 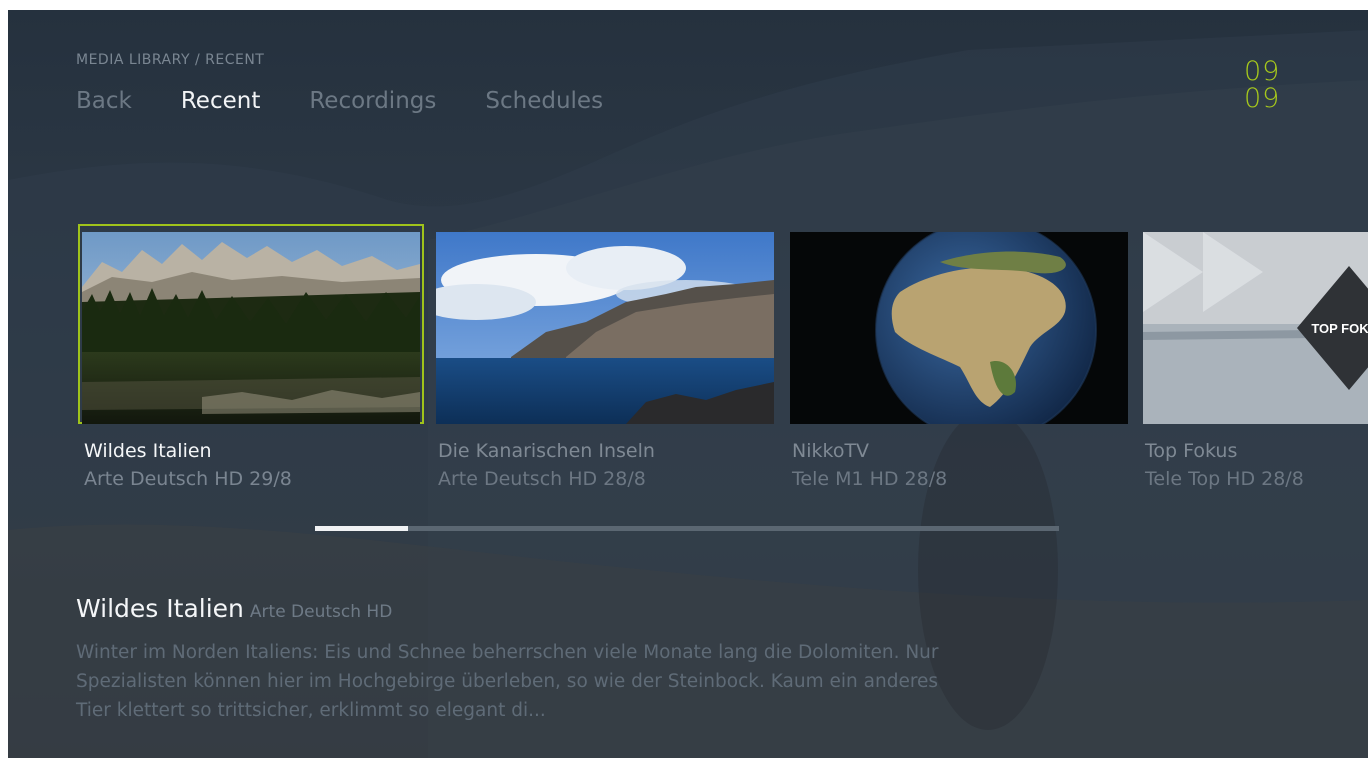 What do you see at coordinates (221, 101) in the screenshot?
I see `tab-recent: Recent` at bounding box center [221, 101].